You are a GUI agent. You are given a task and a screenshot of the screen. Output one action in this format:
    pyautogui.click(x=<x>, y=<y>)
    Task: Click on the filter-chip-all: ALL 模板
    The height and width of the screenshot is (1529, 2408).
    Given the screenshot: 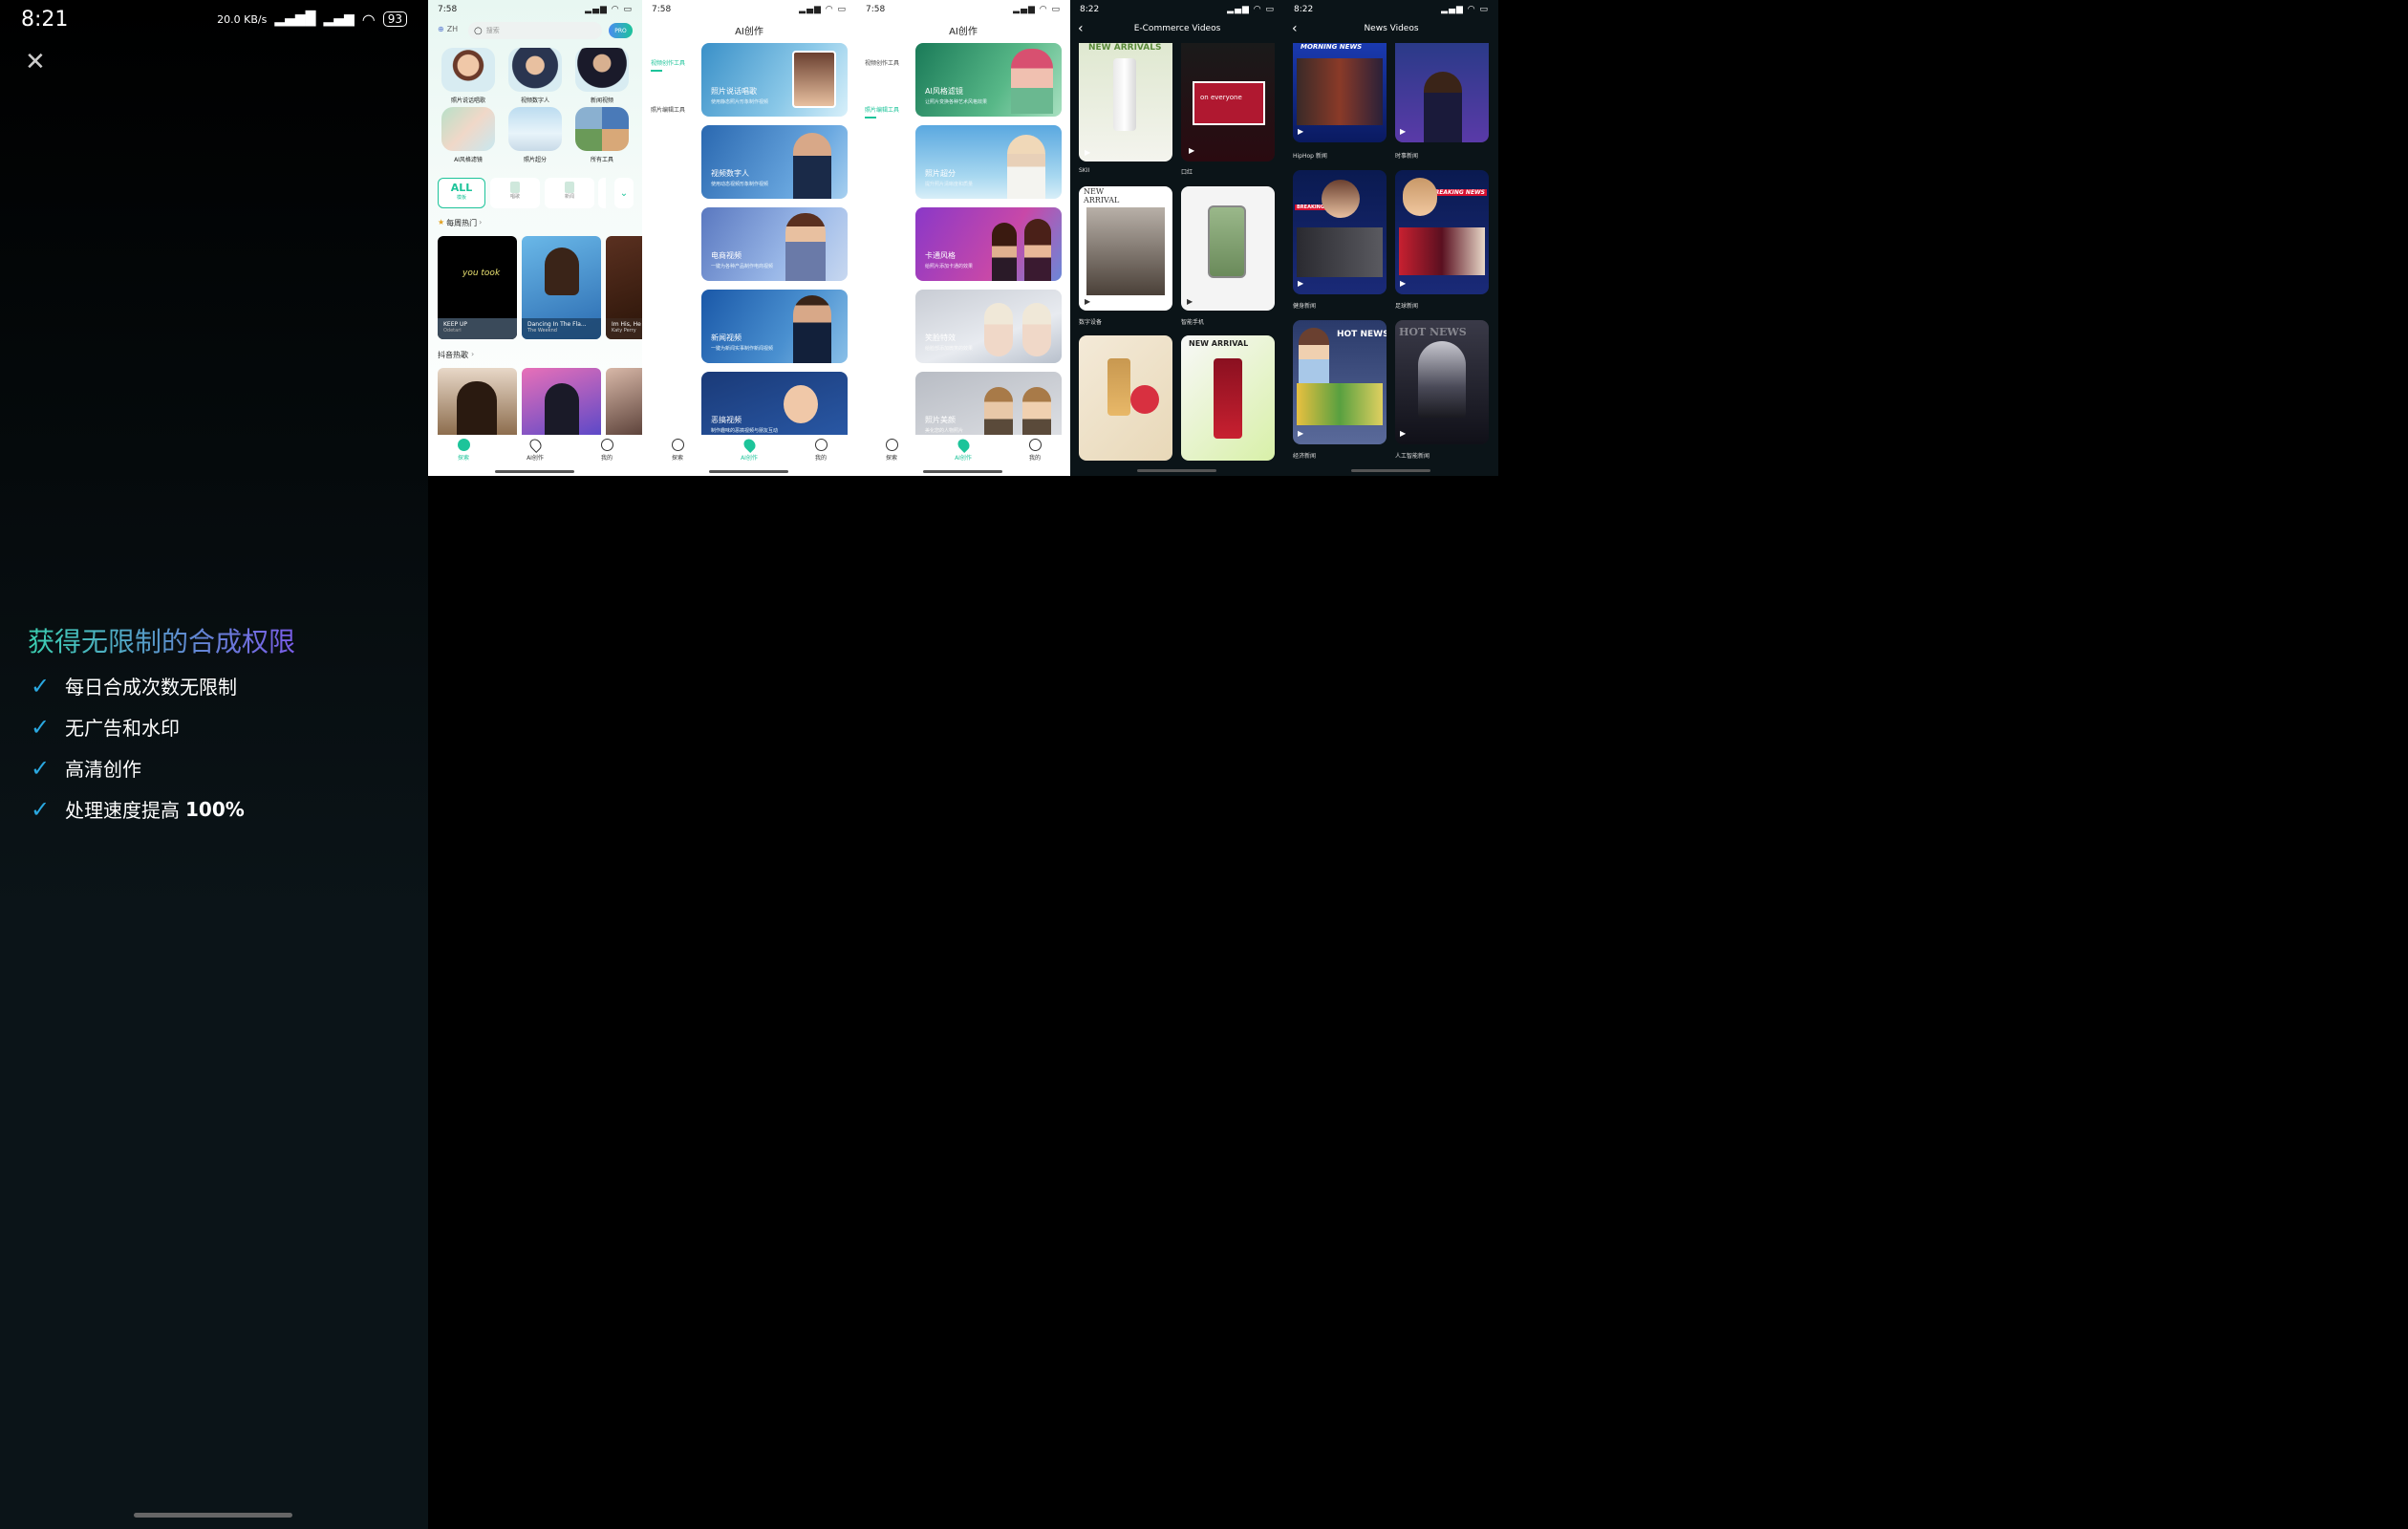 What is the action you would take?
    pyautogui.click(x=462, y=193)
    